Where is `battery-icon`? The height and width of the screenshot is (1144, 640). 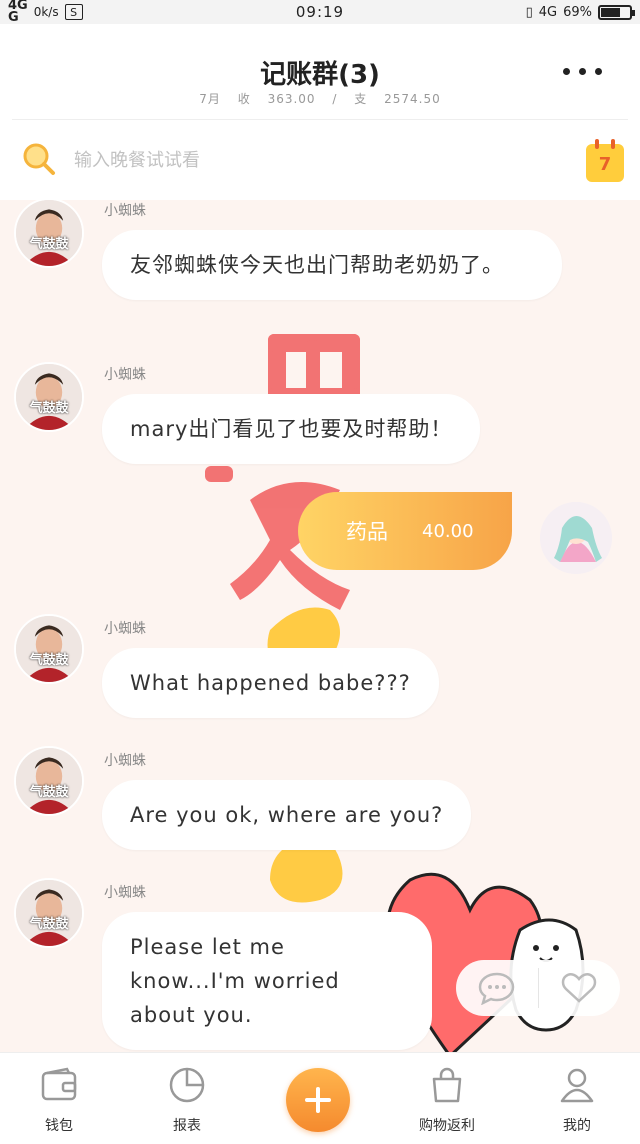
battery-icon is located at coordinates (616, 12).